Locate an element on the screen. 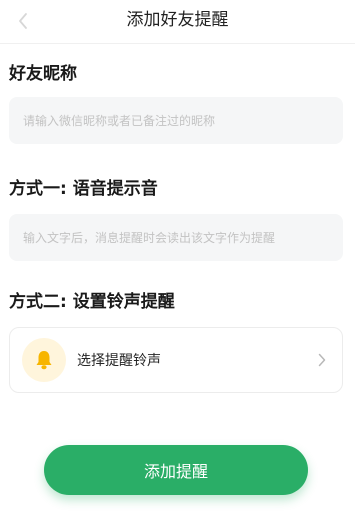  nickname-input is located at coordinates (176, 120).